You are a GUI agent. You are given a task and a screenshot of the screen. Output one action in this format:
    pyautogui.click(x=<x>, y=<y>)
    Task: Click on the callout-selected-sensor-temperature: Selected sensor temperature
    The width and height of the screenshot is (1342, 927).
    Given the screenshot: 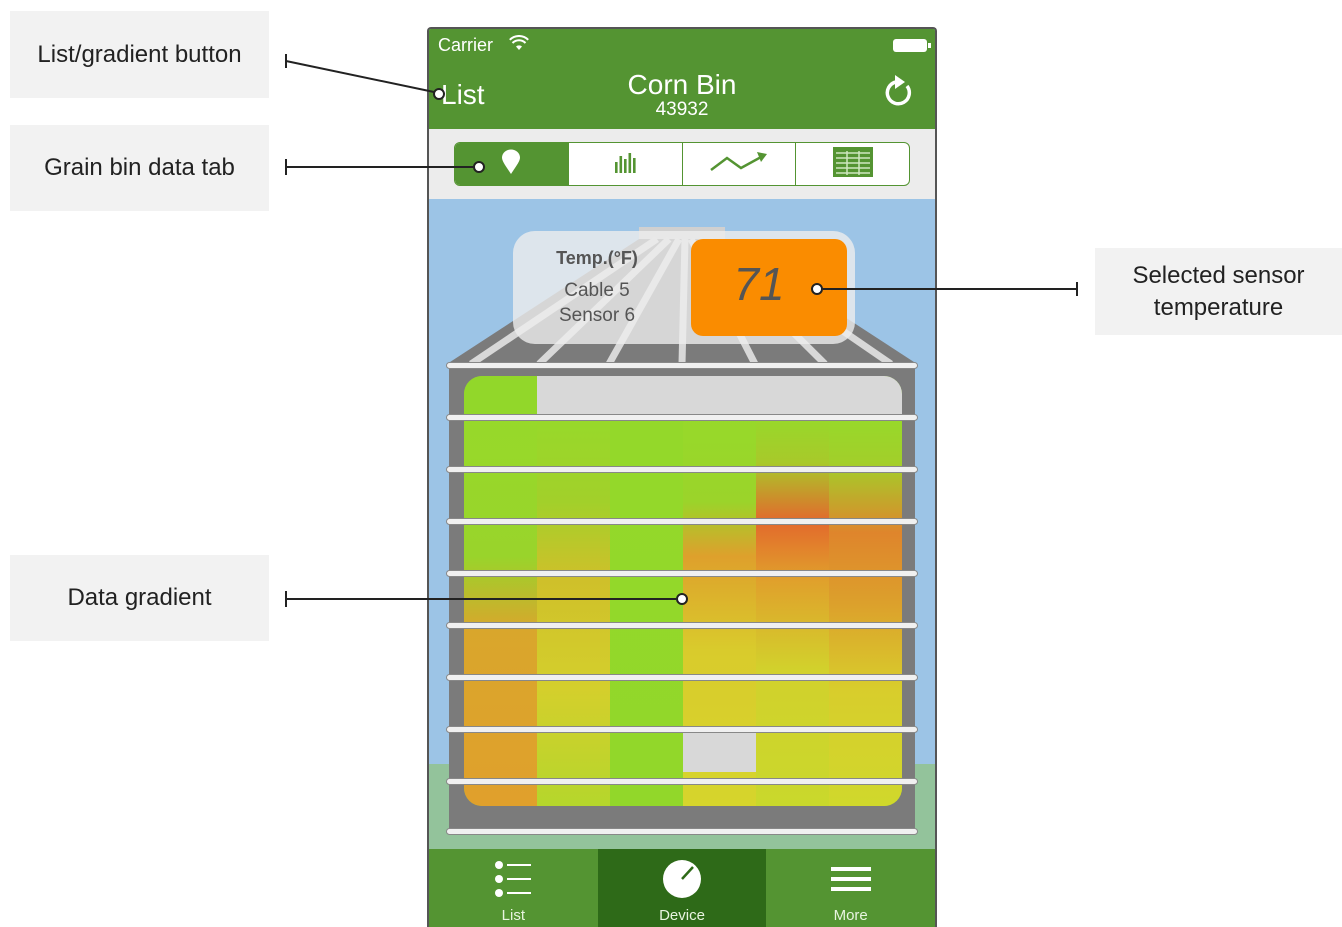 What is the action you would take?
    pyautogui.click(x=1218, y=291)
    